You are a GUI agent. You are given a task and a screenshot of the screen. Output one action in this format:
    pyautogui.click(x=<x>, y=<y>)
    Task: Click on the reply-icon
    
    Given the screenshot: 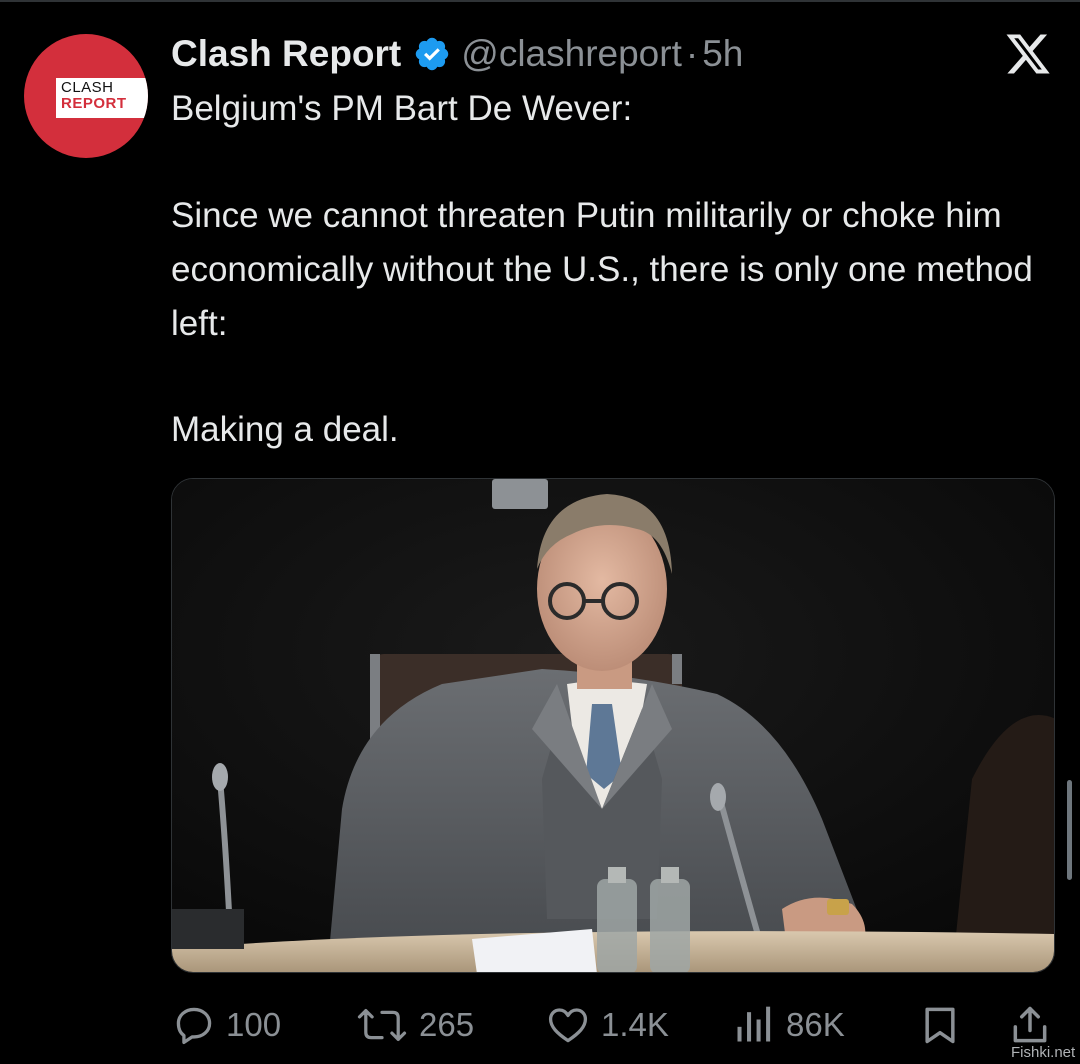 What is the action you would take?
    pyautogui.click(x=194, y=1026)
    